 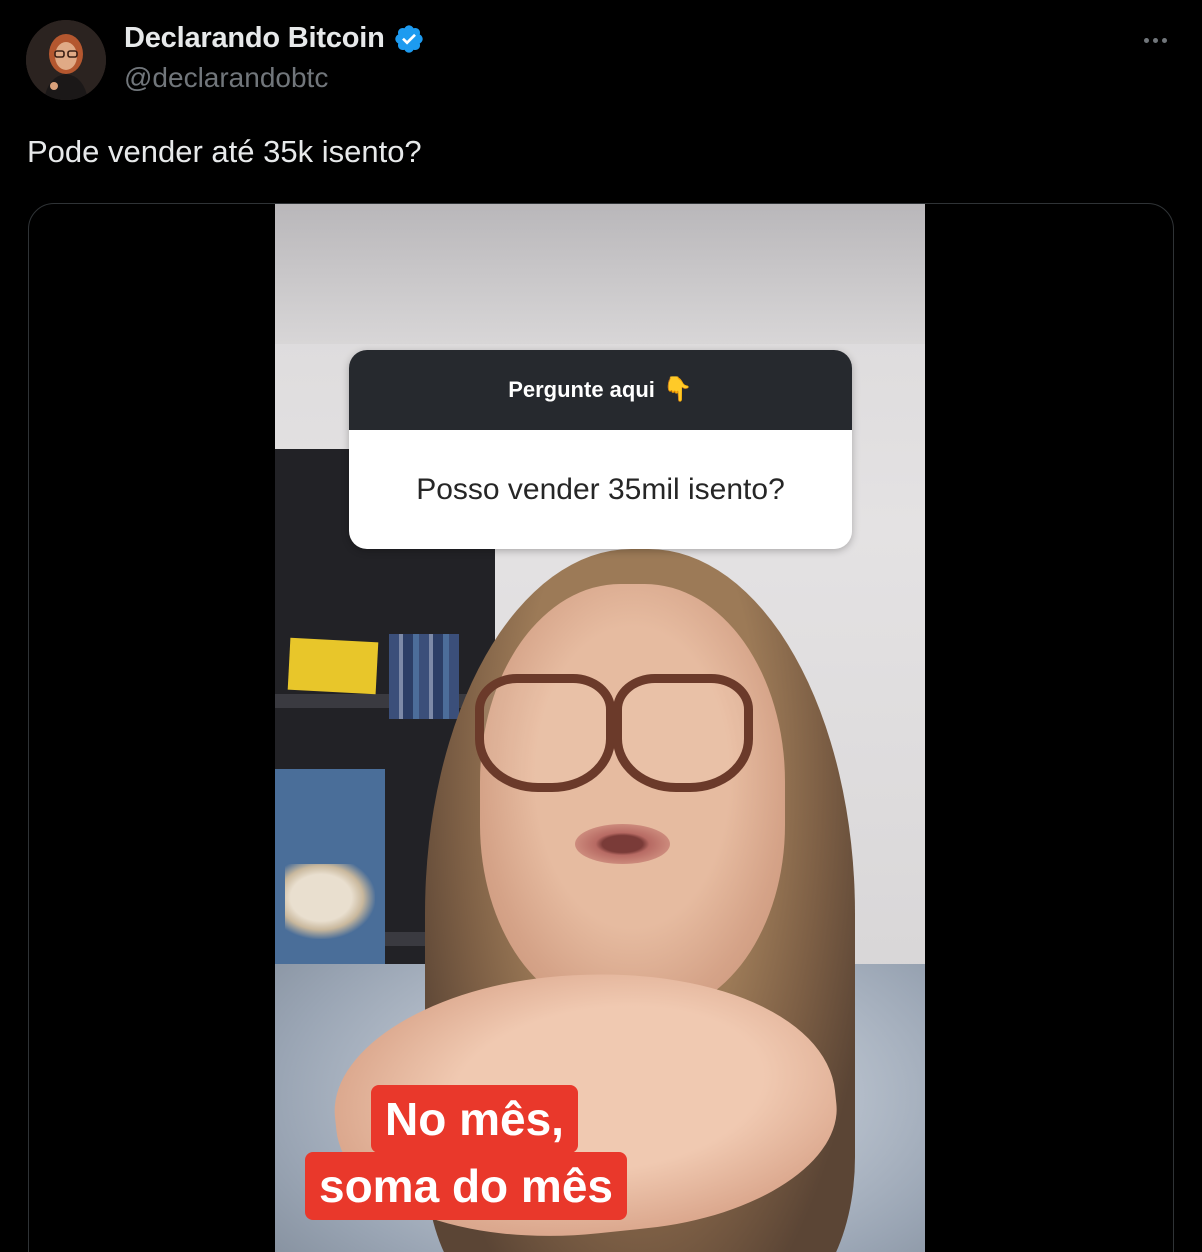 What do you see at coordinates (330, 901) in the screenshot?
I see `video-lion-figurine` at bounding box center [330, 901].